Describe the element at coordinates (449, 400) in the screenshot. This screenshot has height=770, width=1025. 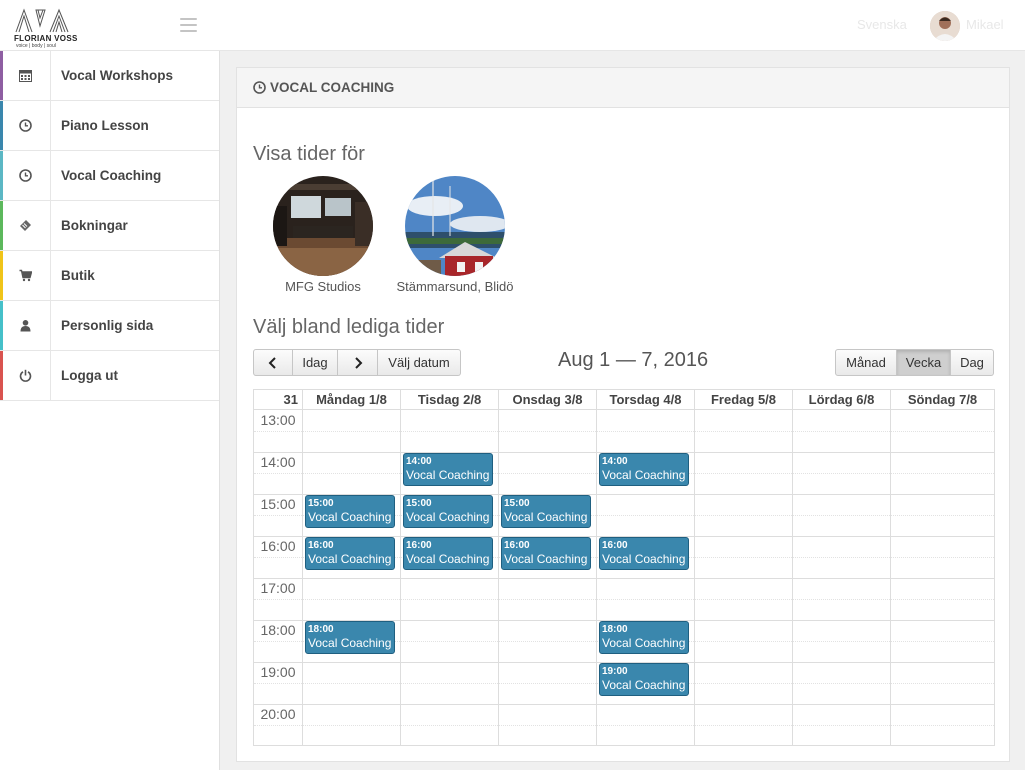
I see `day-column-header: Tisdag 2/8` at that location.